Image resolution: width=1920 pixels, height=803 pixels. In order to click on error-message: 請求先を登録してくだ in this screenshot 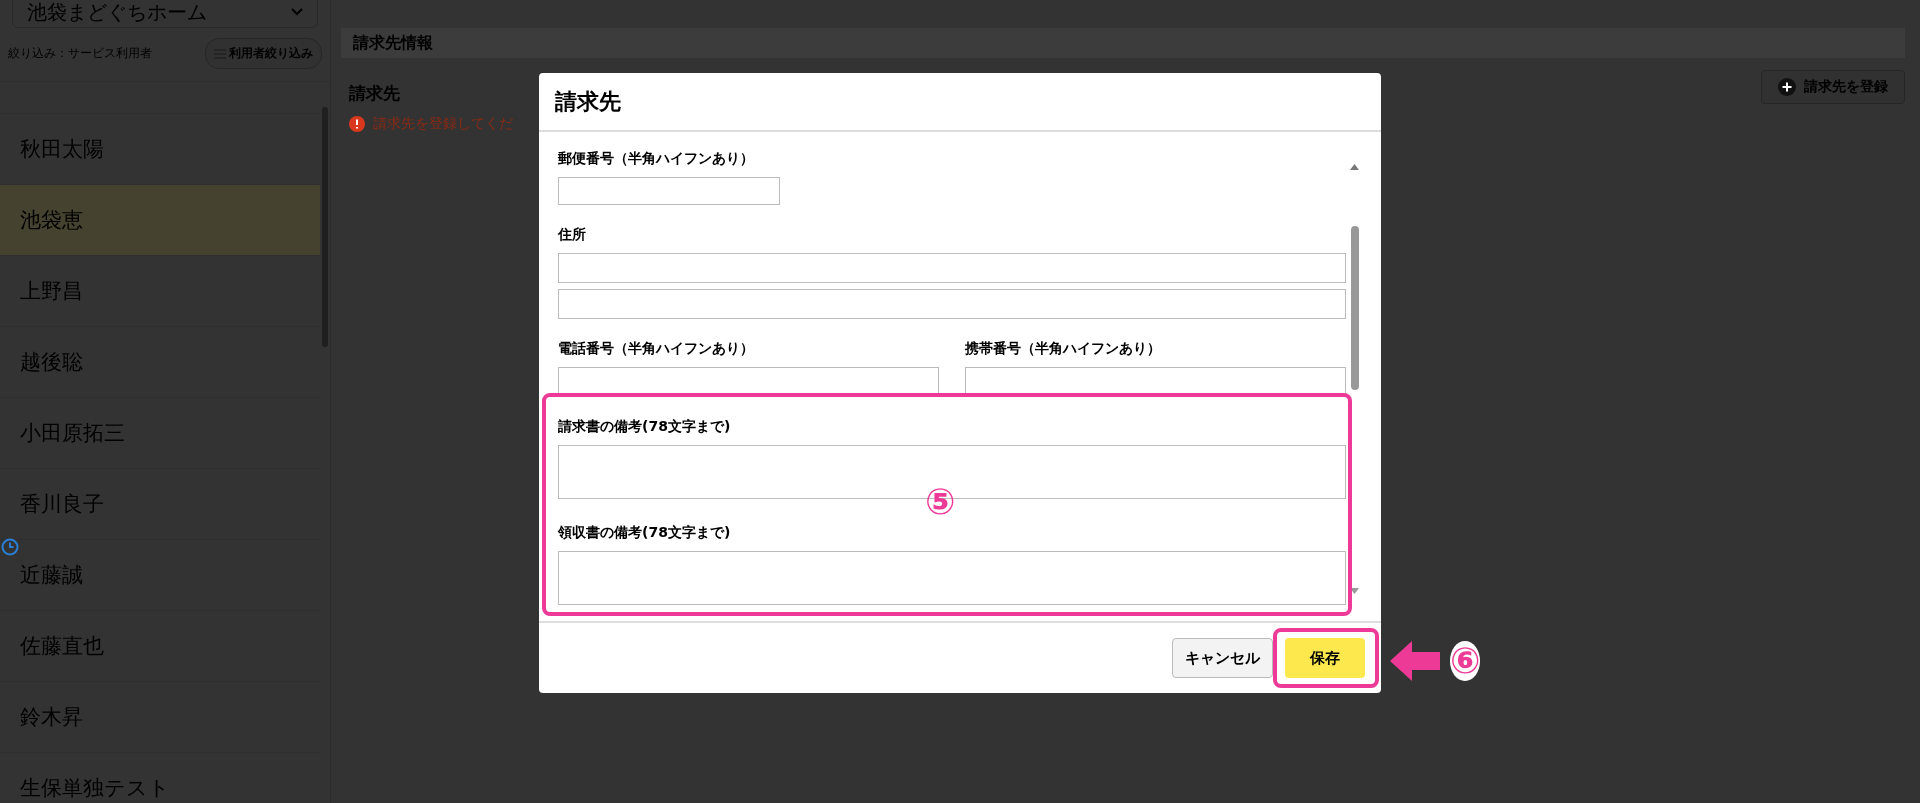, I will do `click(443, 124)`.